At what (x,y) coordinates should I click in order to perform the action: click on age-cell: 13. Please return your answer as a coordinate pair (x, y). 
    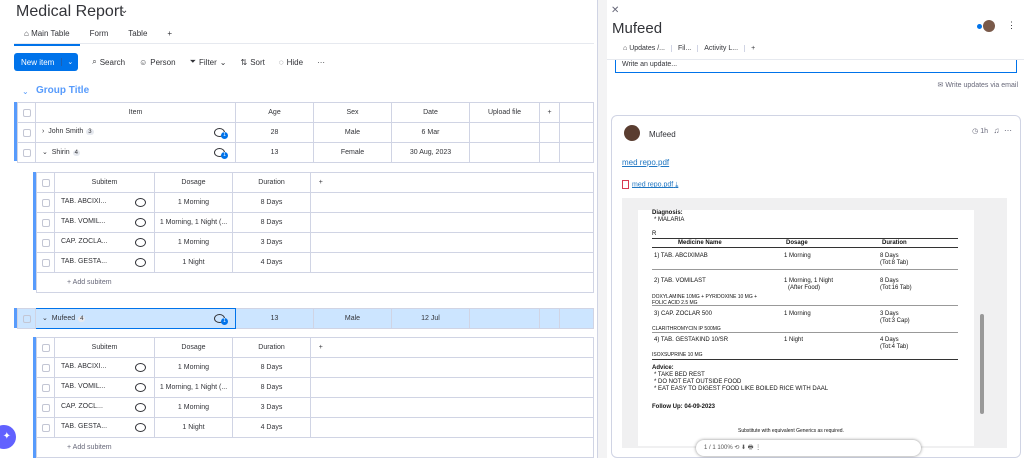
    Looking at the image, I should click on (274, 152).